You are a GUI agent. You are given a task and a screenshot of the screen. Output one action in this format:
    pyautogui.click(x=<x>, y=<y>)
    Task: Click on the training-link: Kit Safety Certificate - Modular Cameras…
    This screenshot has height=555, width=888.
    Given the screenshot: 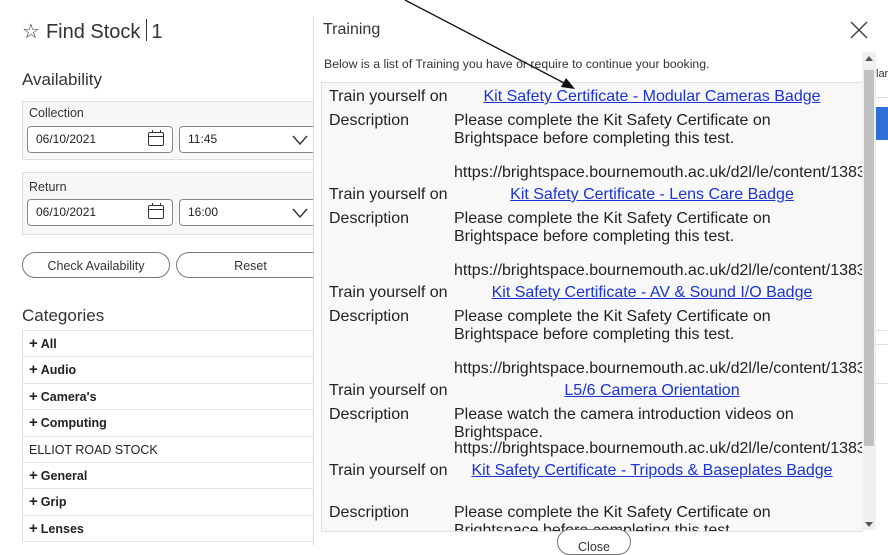 What is the action you would take?
    pyautogui.click(x=652, y=97)
    